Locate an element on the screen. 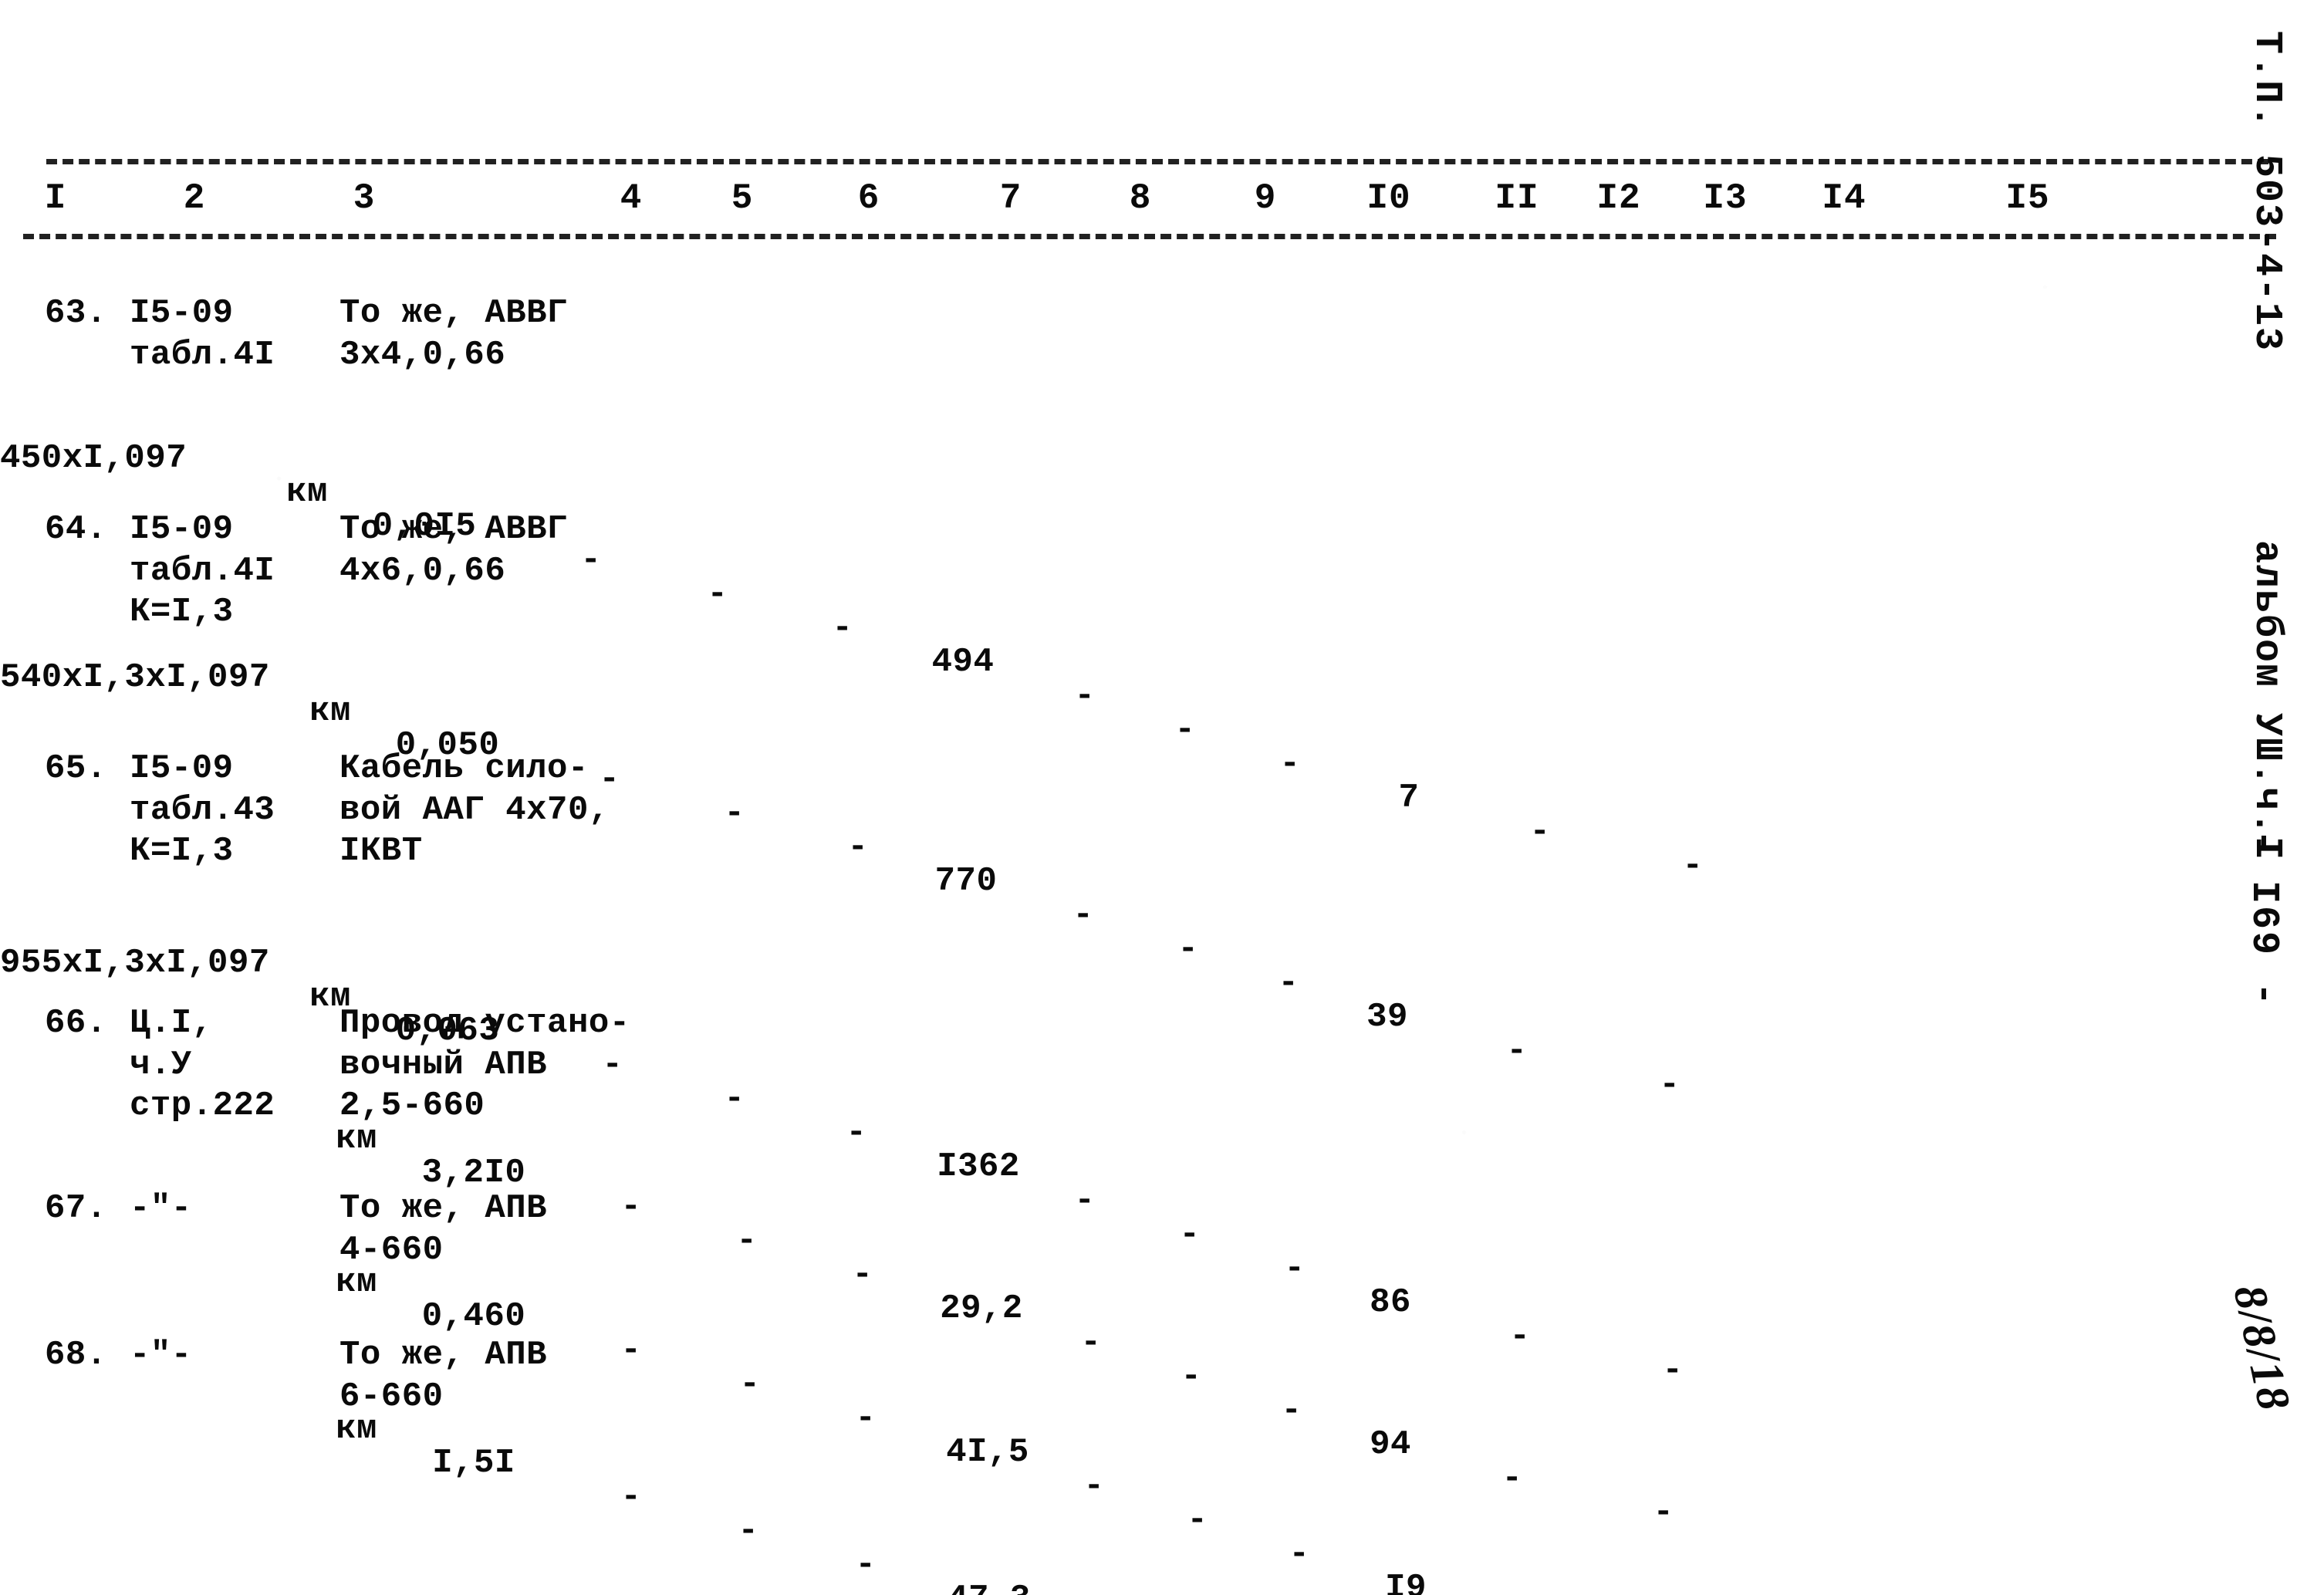 The width and height of the screenshot is (2324, 1595). row-qty: 3,2I0 is located at coordinates (473, 1173).